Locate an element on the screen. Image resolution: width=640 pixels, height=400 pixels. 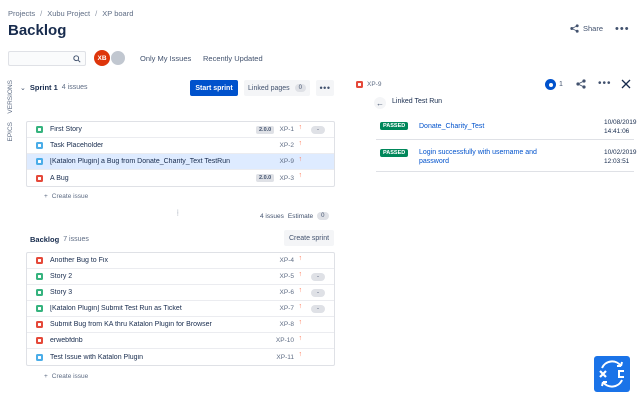
detail-issue-key: XP-9 is located at coordinates (368, 84).